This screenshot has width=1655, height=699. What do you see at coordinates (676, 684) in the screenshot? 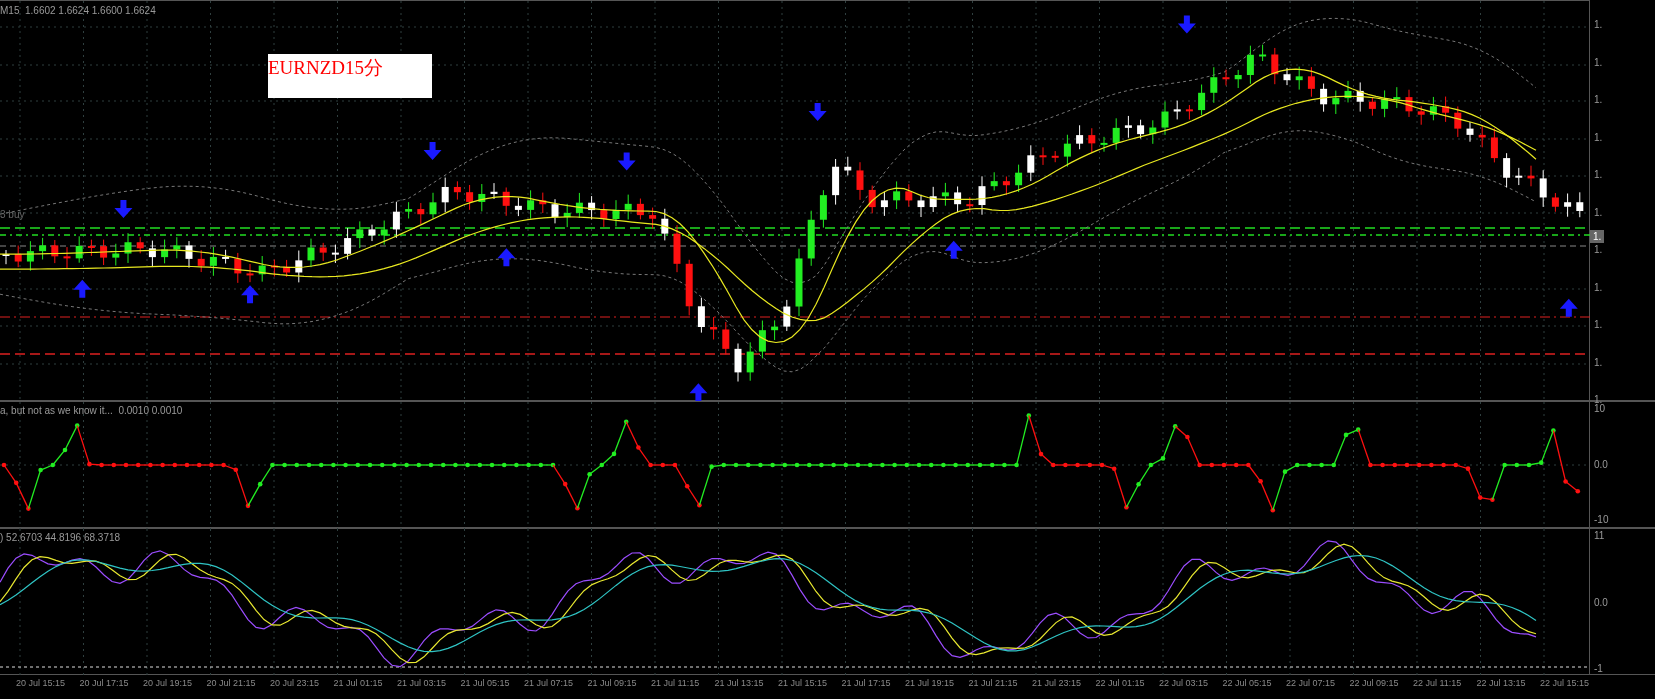
I see `time-label: 21 Jul 11:15` at bounding box center [676, 684].